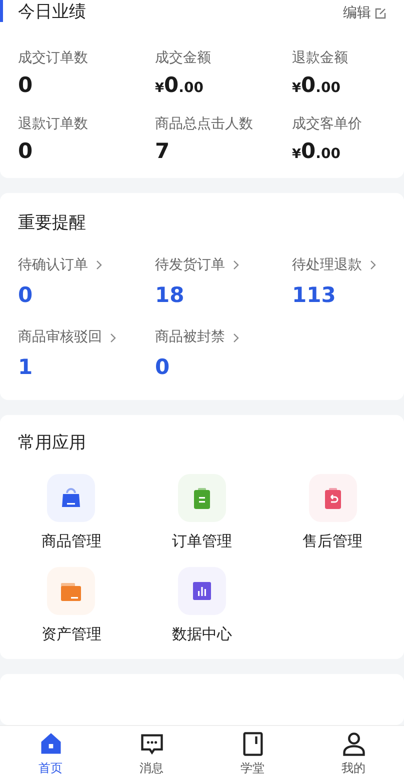  Describe the element at coordinates (71, 606) in the screenshot. I see `app-shortcut: 资产管理` at that location.